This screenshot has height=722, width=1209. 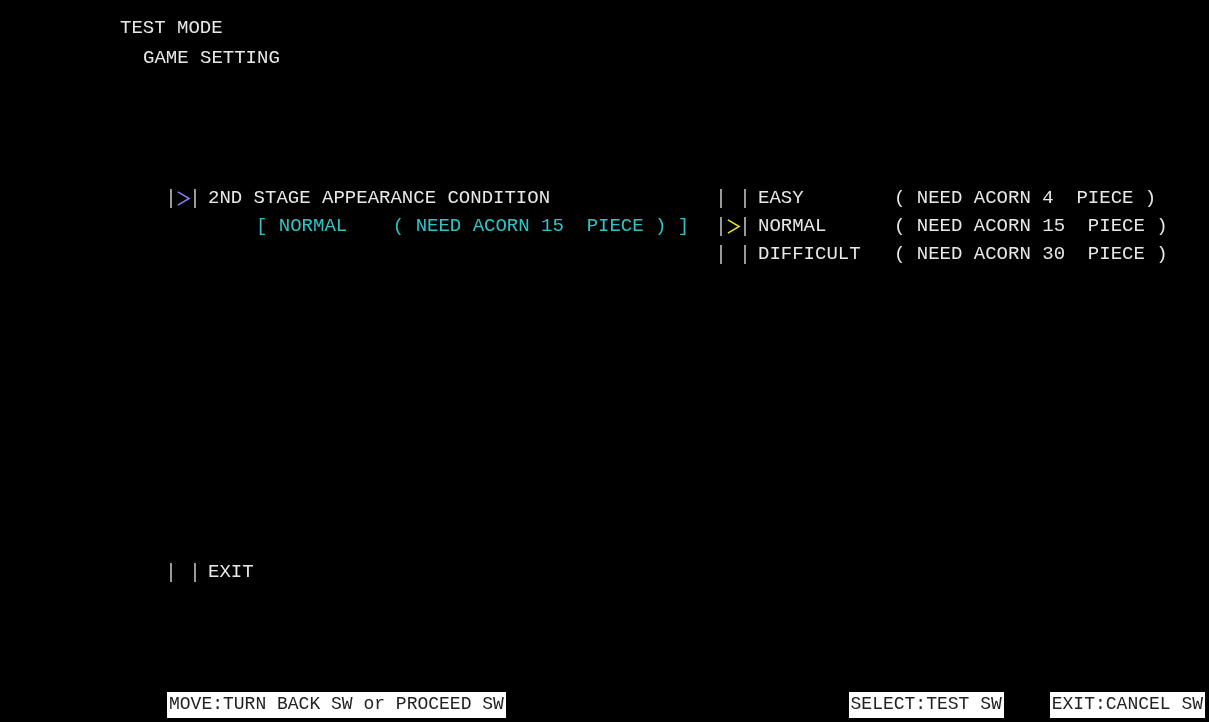 What do you see at coordinates (1031, 254) in the screenshot?
I see `option-requirement: ( NEED ACORN 30 PIECE )` at bounding box center [1031, 254].